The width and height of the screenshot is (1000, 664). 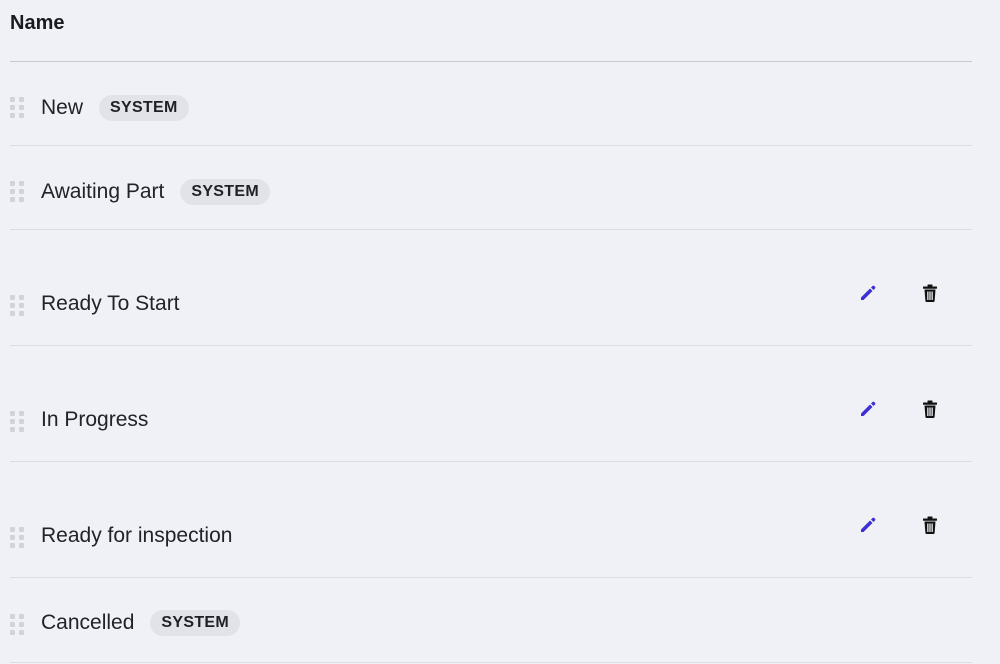 I want to click on column-header-name: Name, so click(x=37, y=23).